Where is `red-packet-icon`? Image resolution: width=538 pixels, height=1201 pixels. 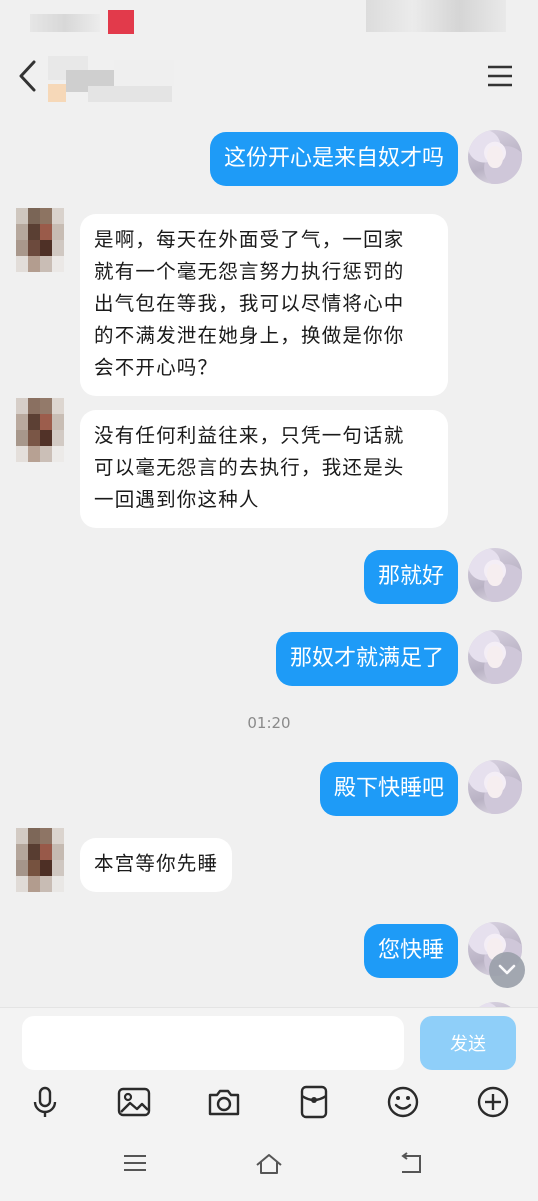
red-packet-icon is located at coordinates (314, 1102).